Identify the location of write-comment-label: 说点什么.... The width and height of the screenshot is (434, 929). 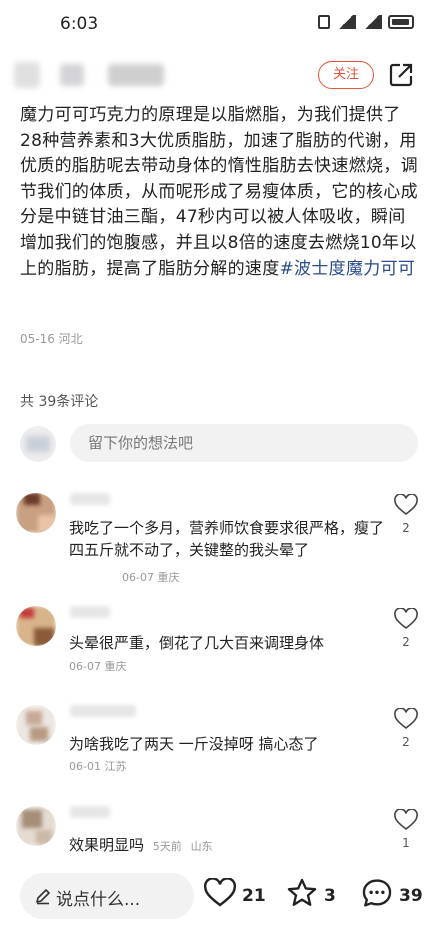
(98, 900).